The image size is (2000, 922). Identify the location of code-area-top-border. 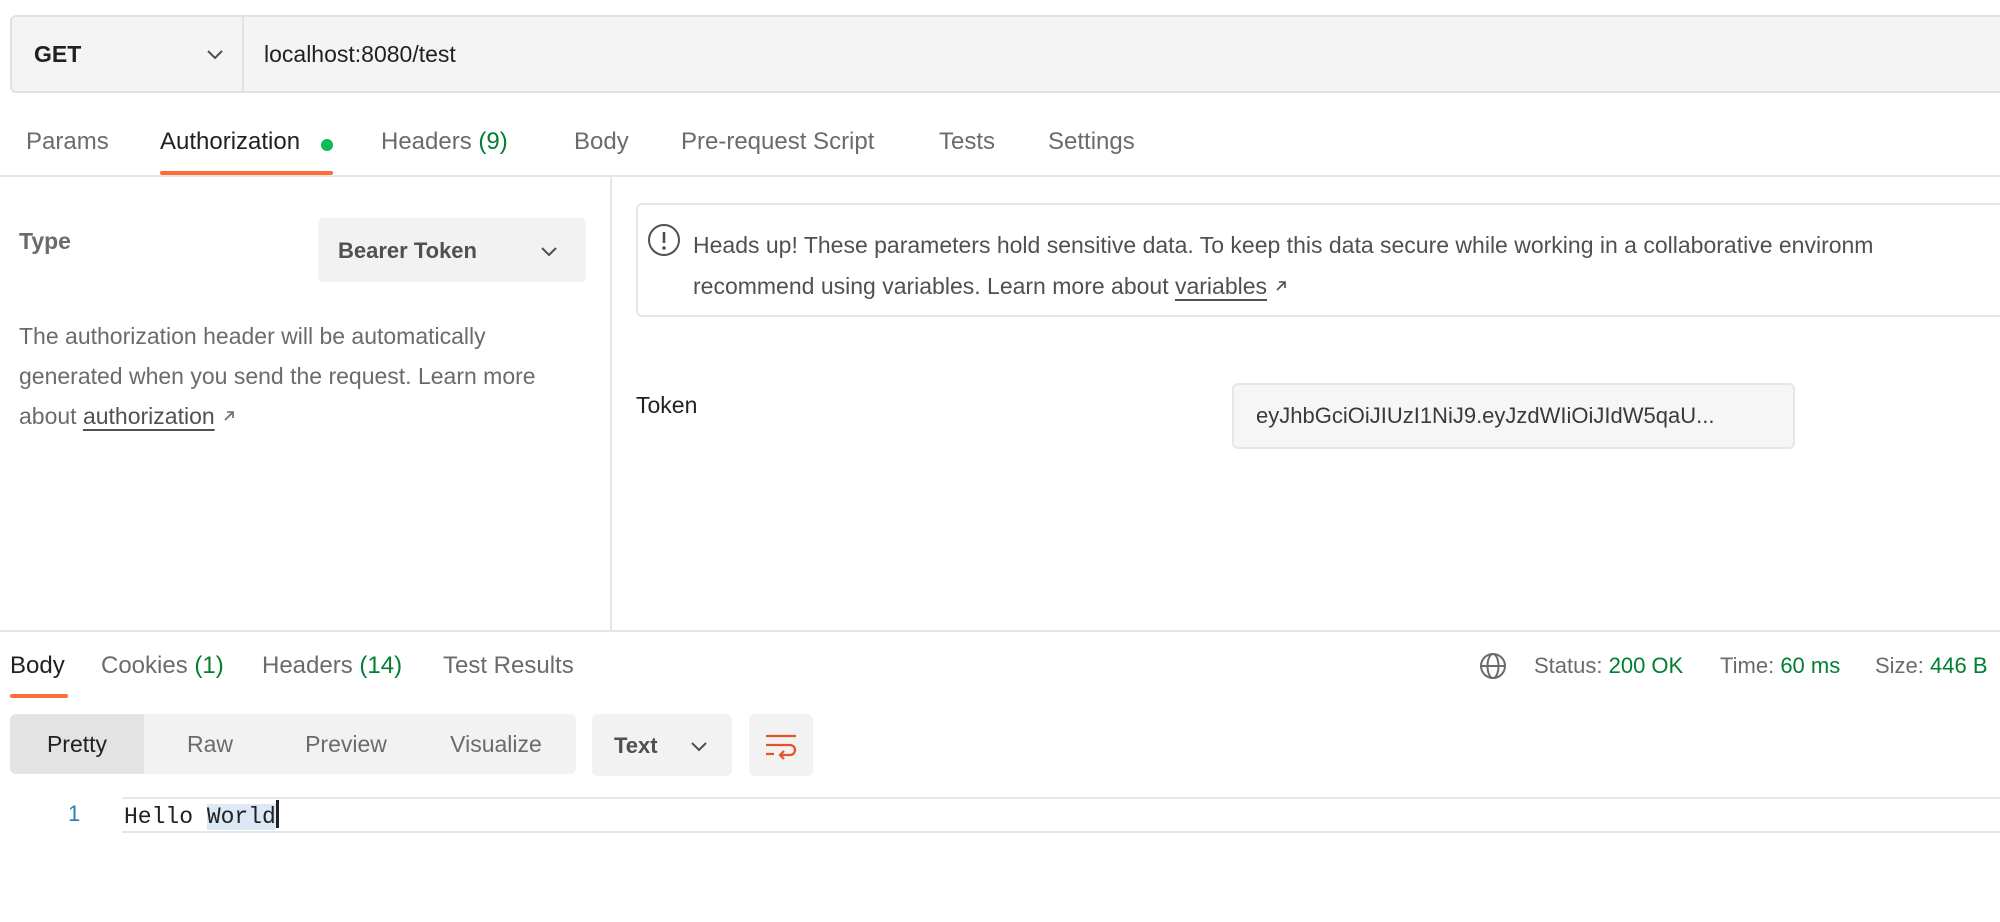
(1061, 798).